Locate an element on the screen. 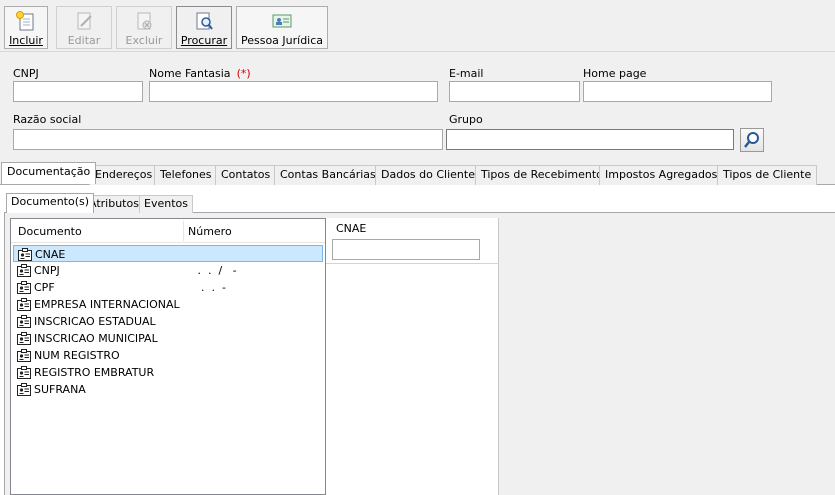 Image resolution: width=835 pixels, height=495 pixels. table-row: SUFRANA is located at coordinates (168, 389).